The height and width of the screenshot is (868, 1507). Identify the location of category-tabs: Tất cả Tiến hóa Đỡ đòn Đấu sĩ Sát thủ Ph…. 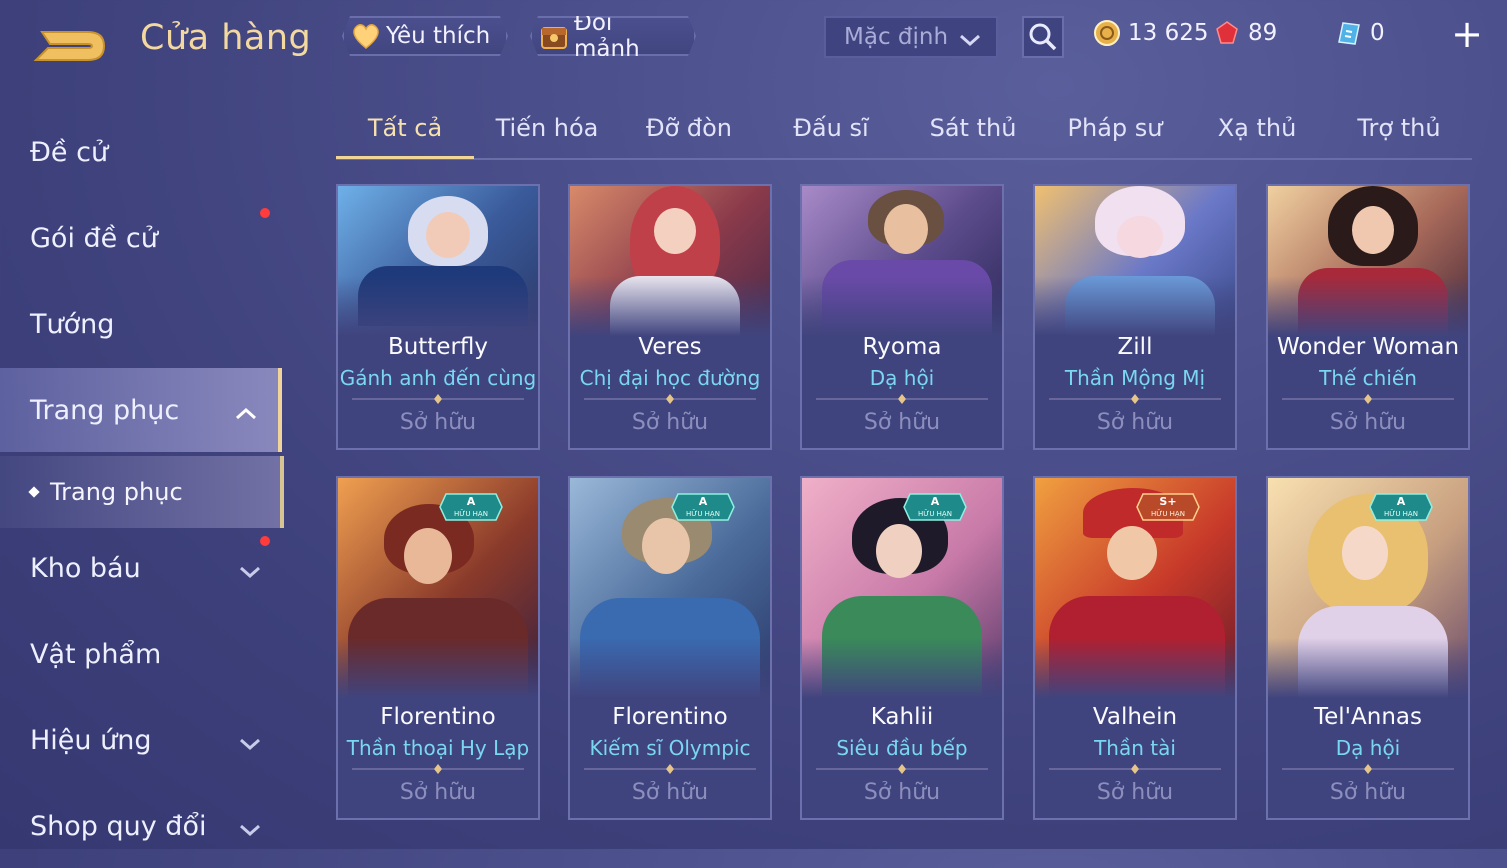
(904, 130).